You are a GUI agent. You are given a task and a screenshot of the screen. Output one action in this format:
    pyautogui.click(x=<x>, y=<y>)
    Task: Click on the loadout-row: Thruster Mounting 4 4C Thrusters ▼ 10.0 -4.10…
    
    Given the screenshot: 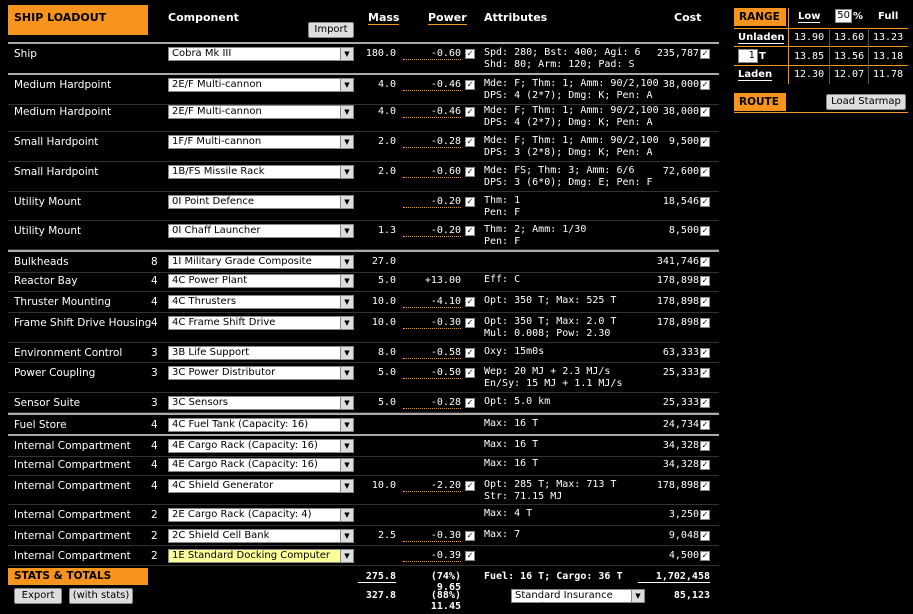 What is the action you would take?
    pyautogui.click(x=363, y=302)
    